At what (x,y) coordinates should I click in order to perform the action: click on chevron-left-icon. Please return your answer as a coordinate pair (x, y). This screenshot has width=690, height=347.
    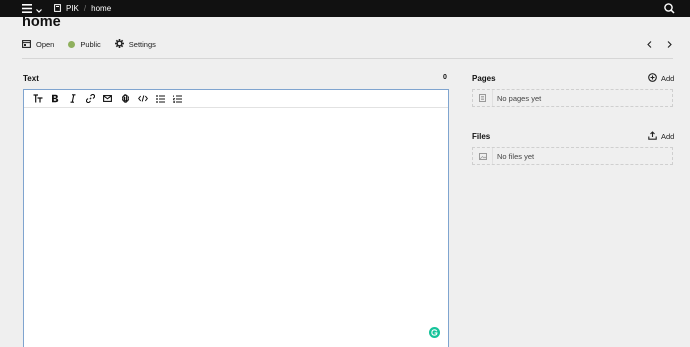
    Looking at the image, I should click on (649, 44).